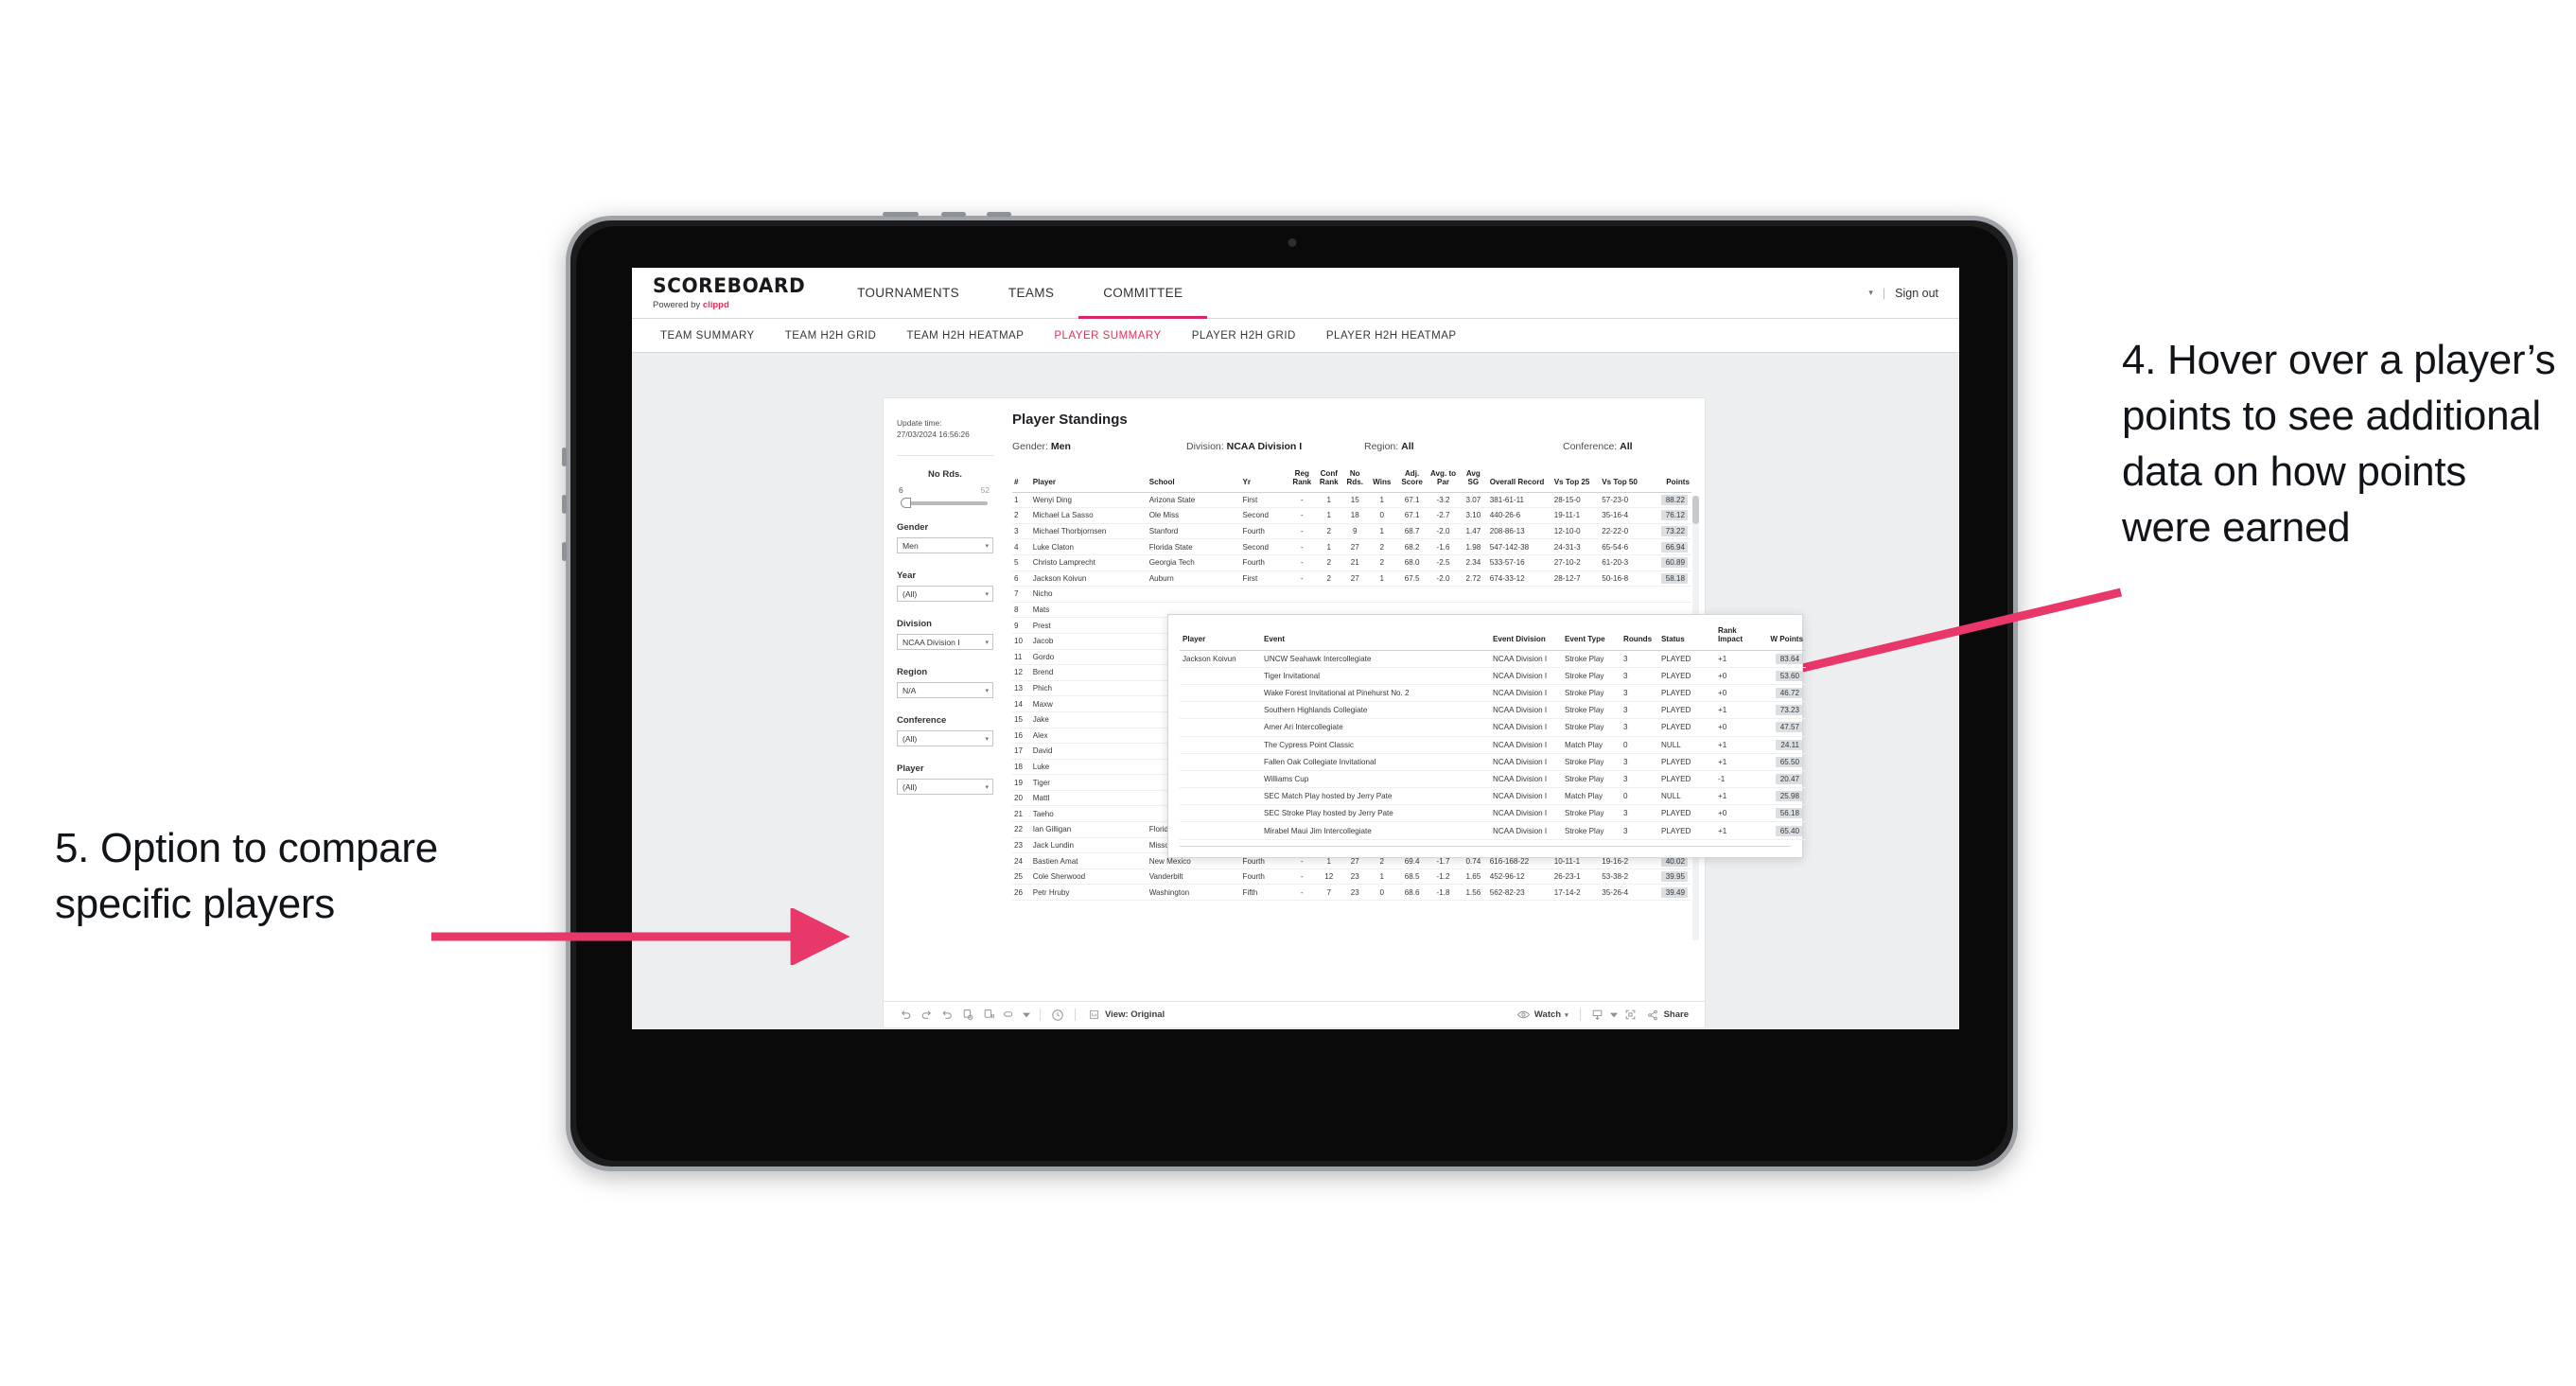  What do you see at coordinates (1669, 562) in the screenshot?
I see `points-cell: 60.89` at bounding box center [1669, 562].